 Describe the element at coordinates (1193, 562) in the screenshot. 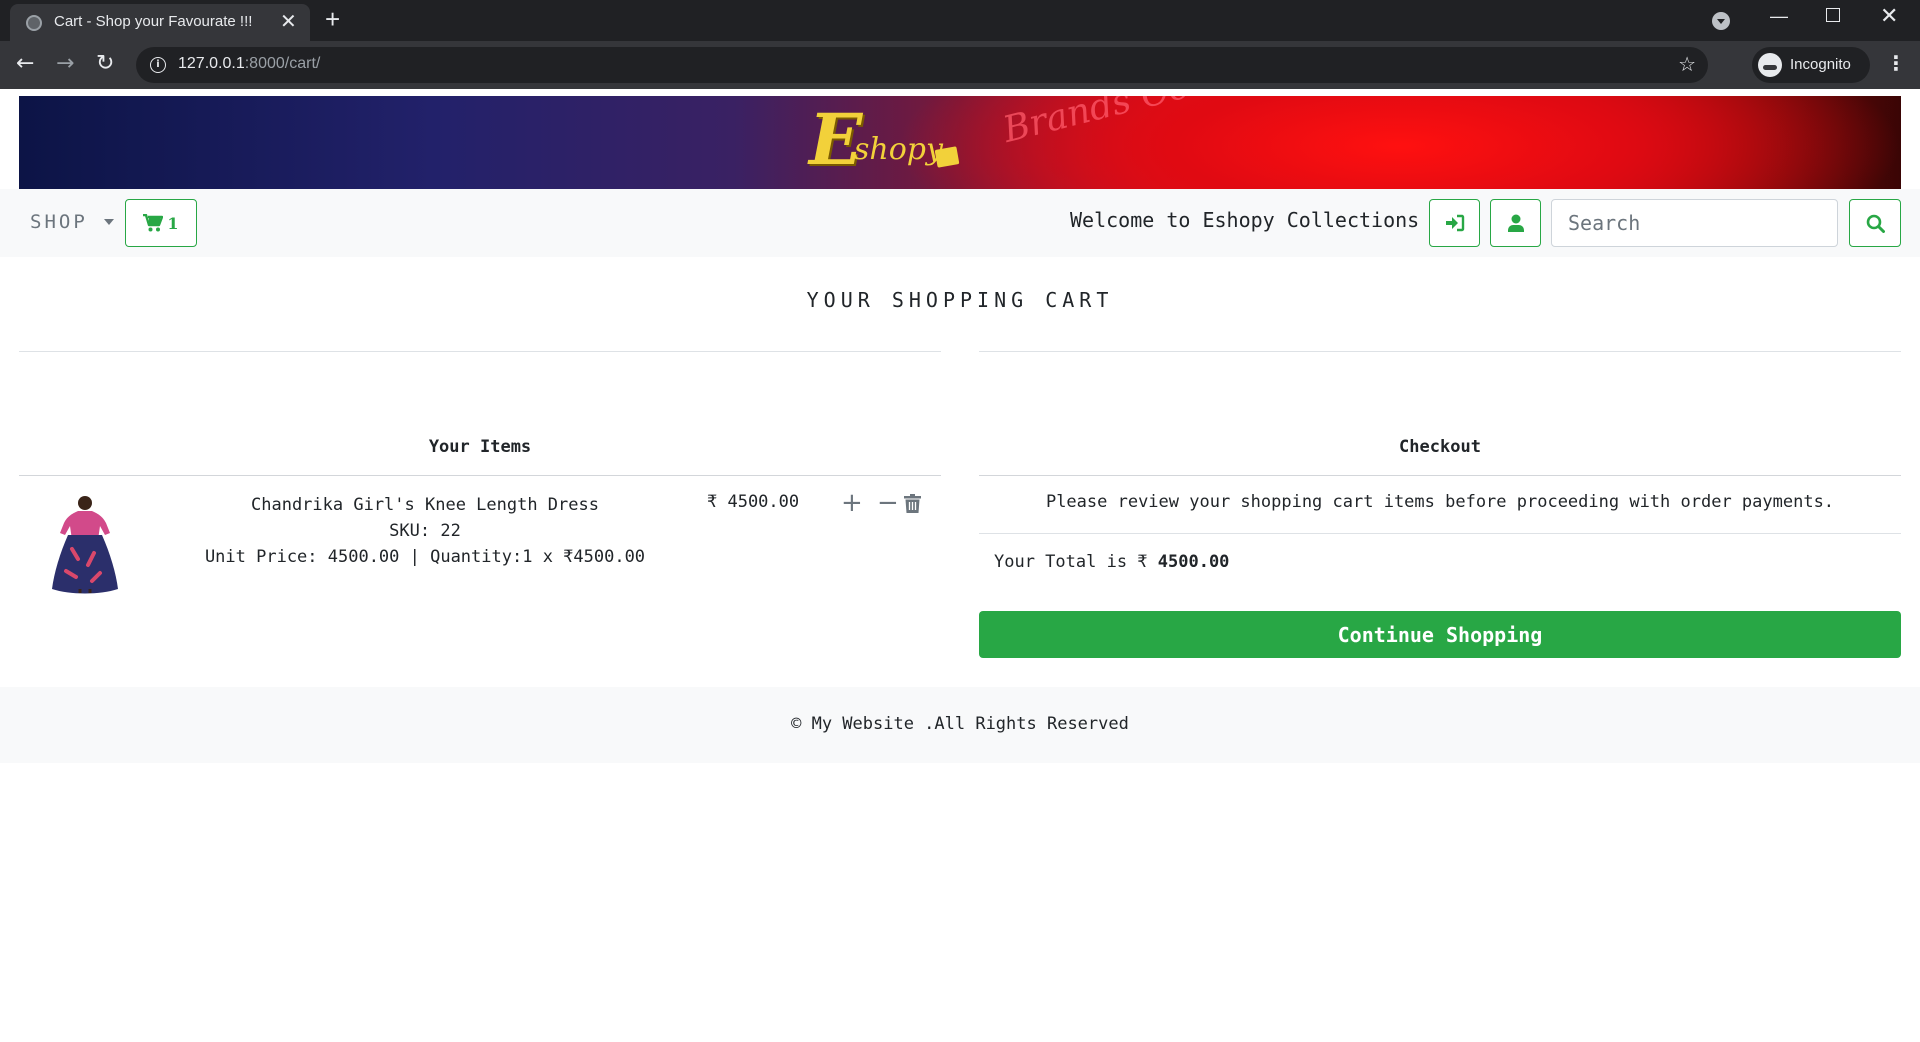

I see `total-value: 4500.00` at that location.